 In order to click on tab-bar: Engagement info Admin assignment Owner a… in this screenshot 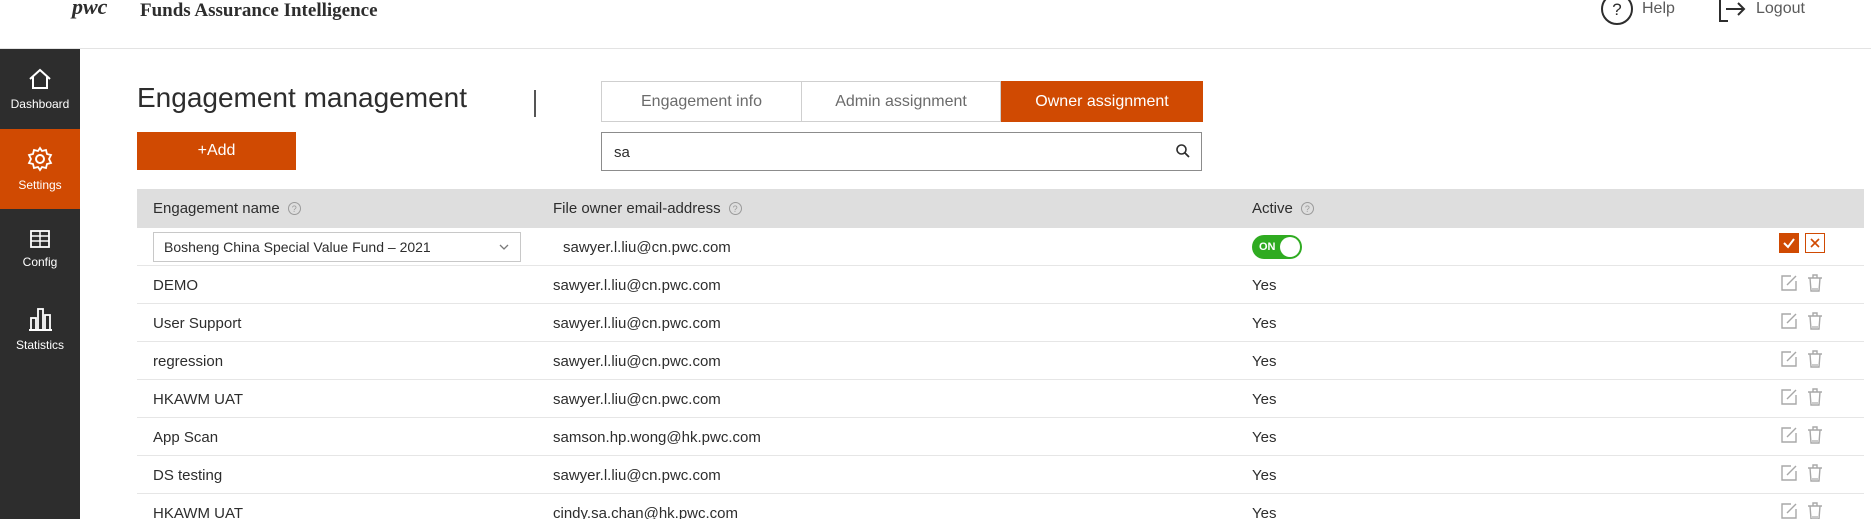, I will do `click(902, 101)`.